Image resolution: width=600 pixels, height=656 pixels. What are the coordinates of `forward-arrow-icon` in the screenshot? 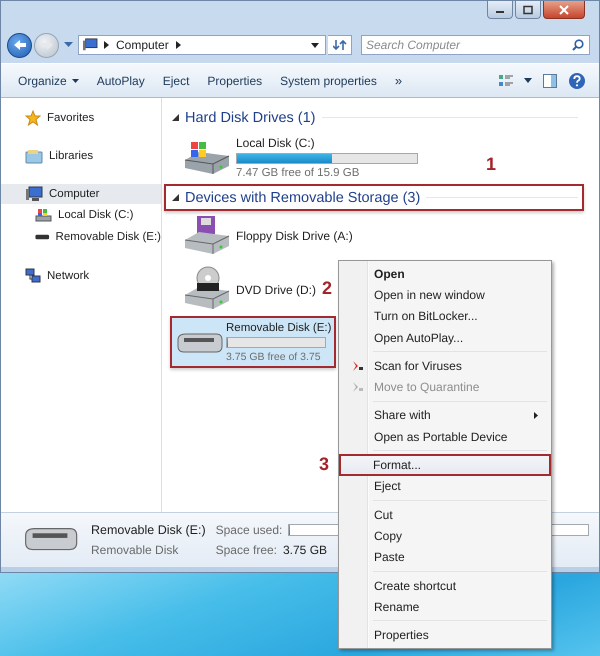 It's located at (47, 45).